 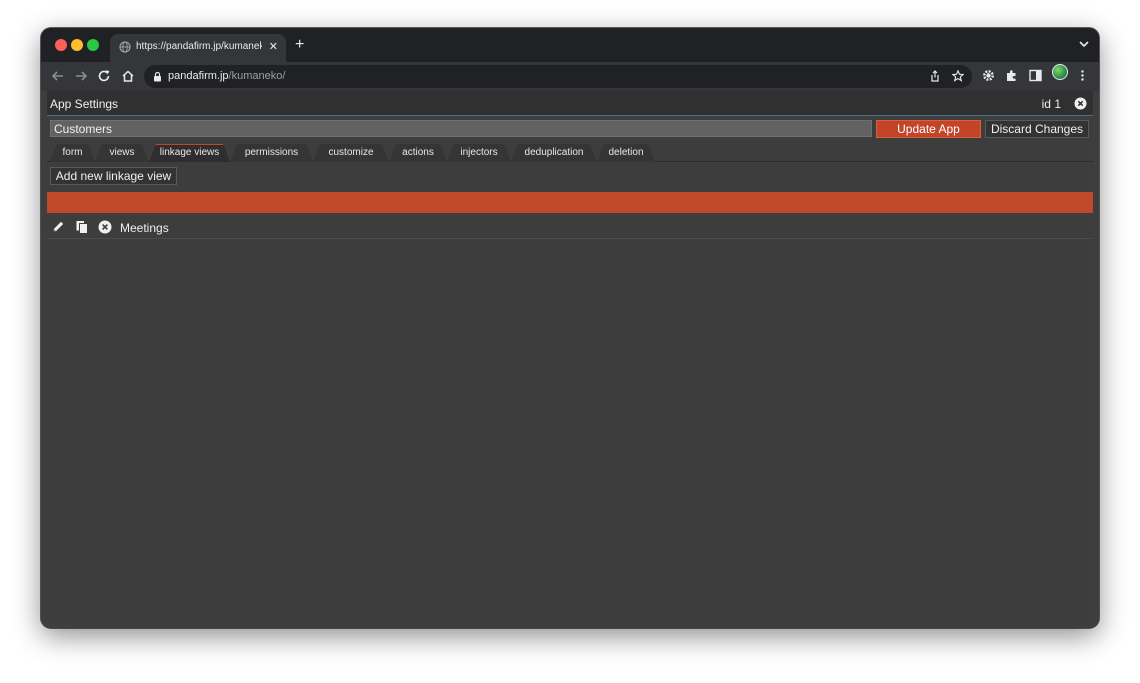 What do you see at coordinates (351, 153) in the screenshot?
I see `tab-customize: customize` at bounding box center [351, 153].